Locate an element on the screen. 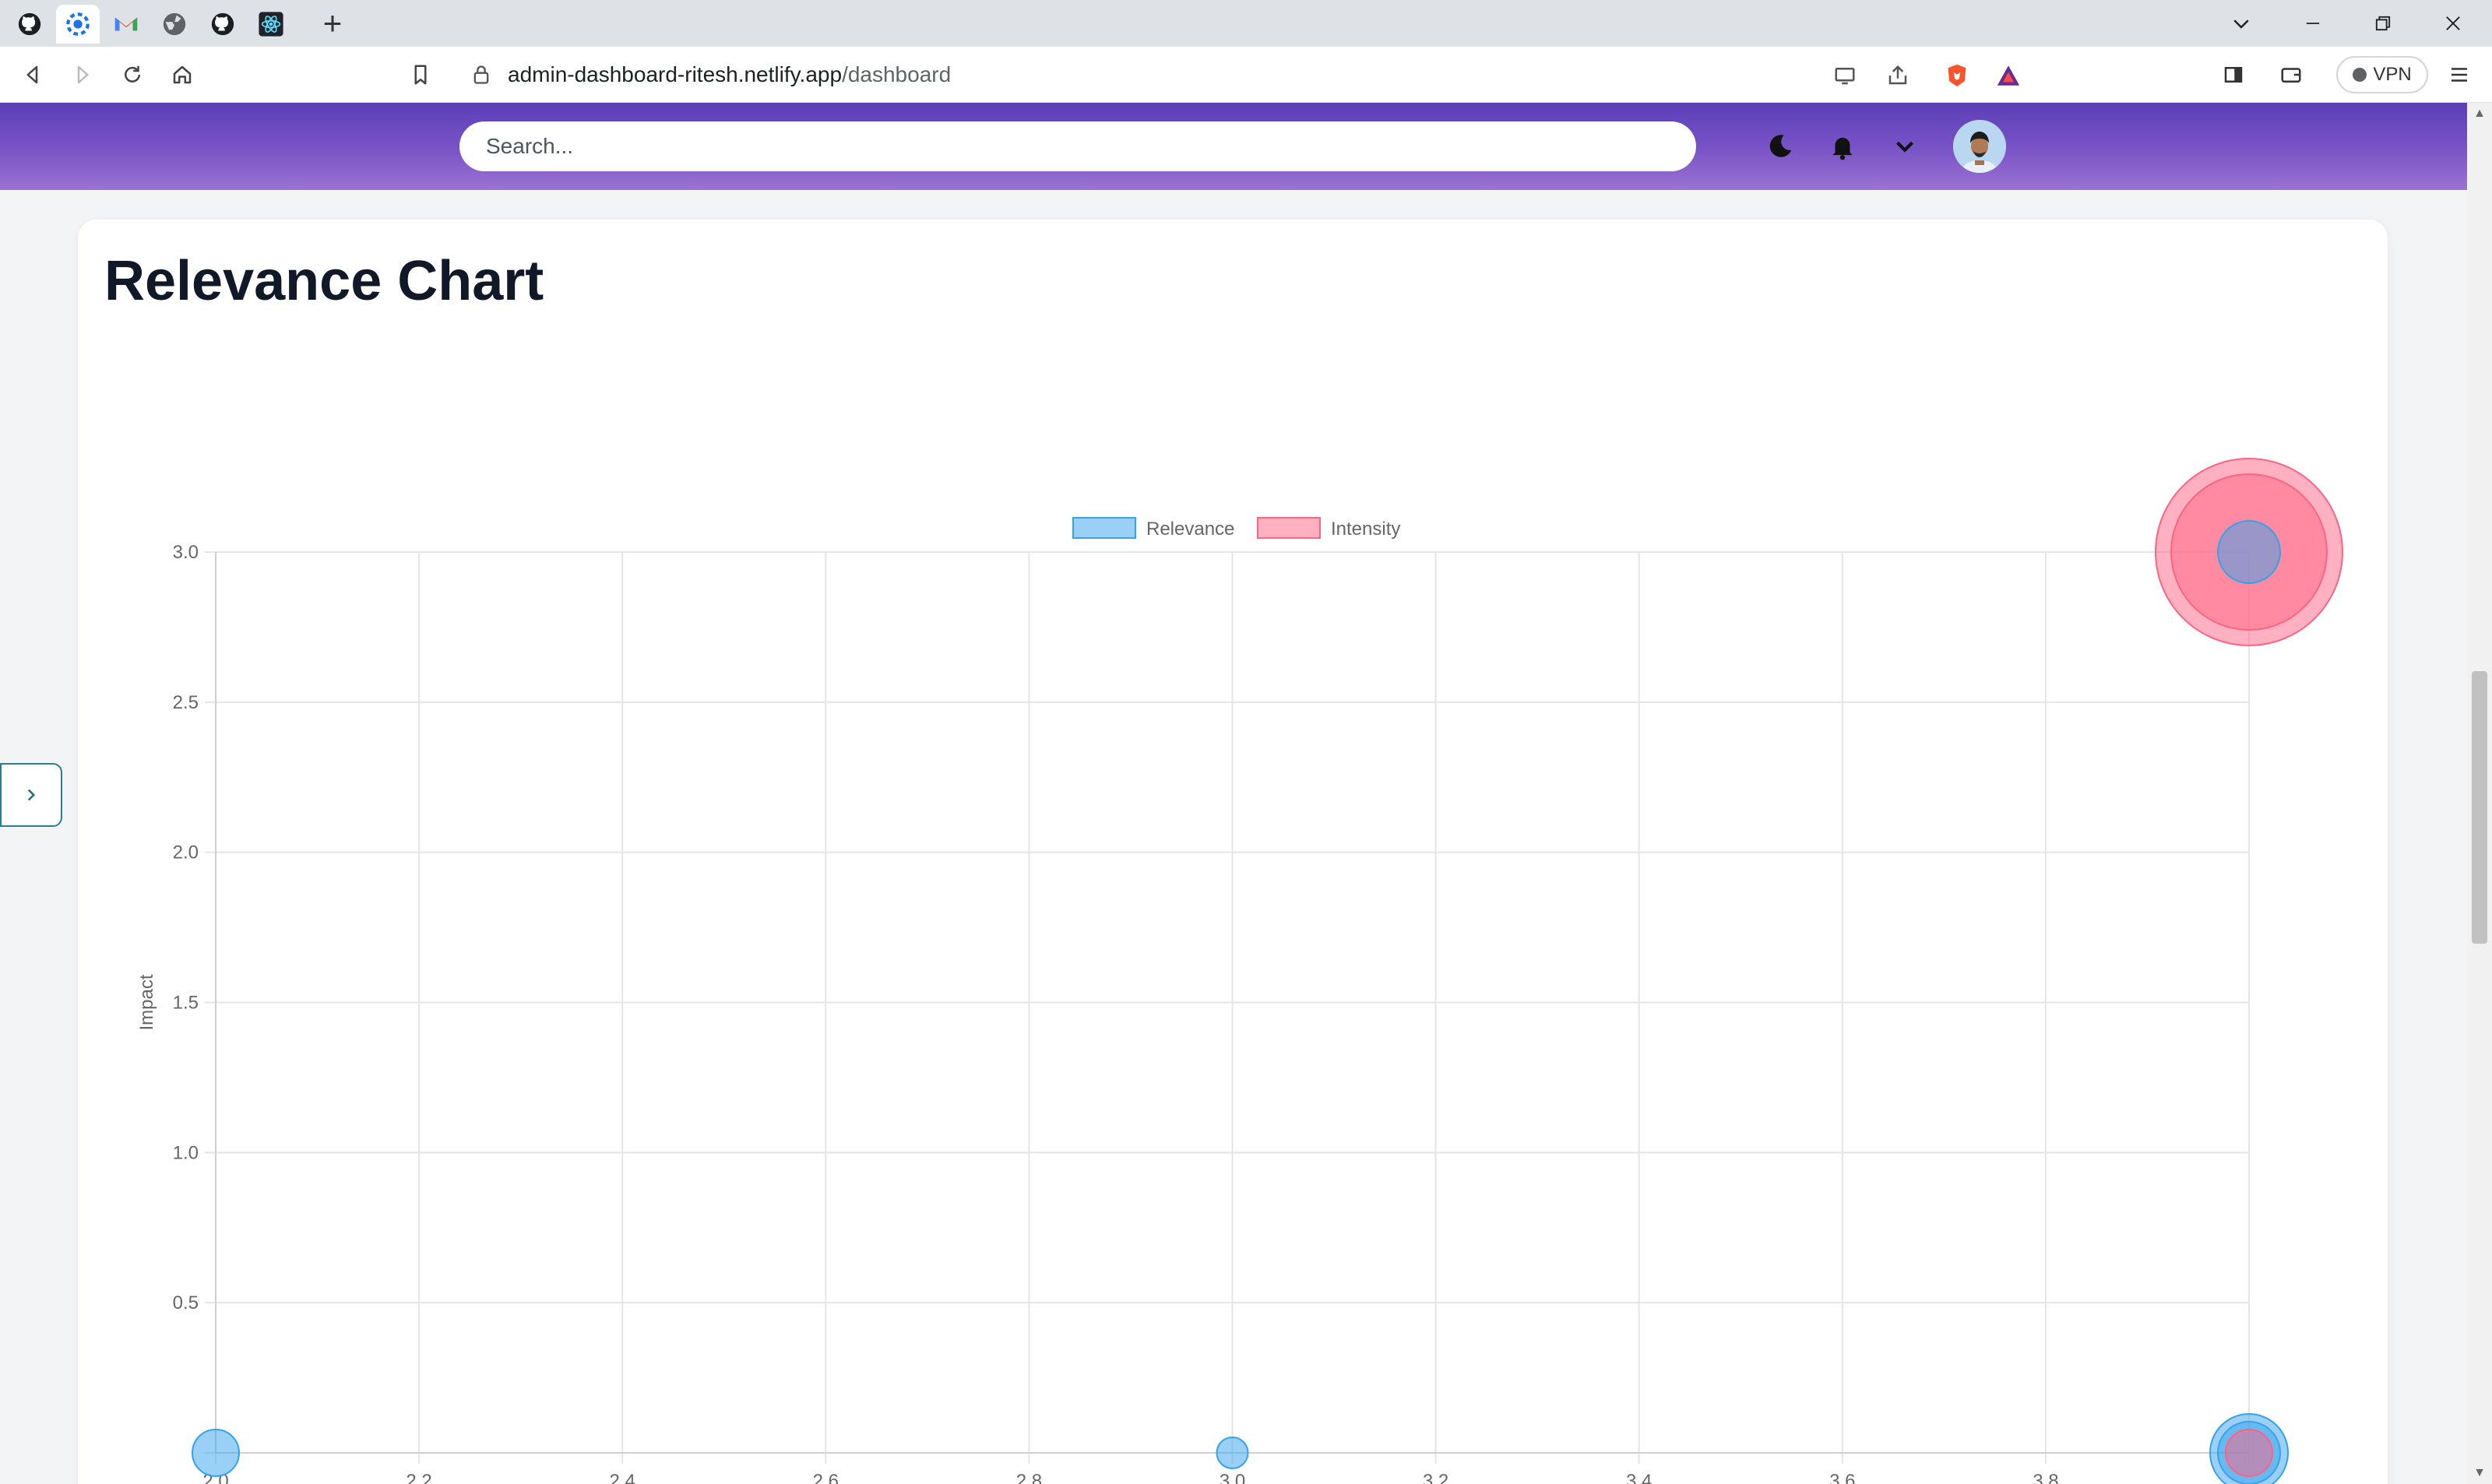 The height and width of the screenshot is (1484, 2492). bookmark-icon is located at coordinates (420, 75).